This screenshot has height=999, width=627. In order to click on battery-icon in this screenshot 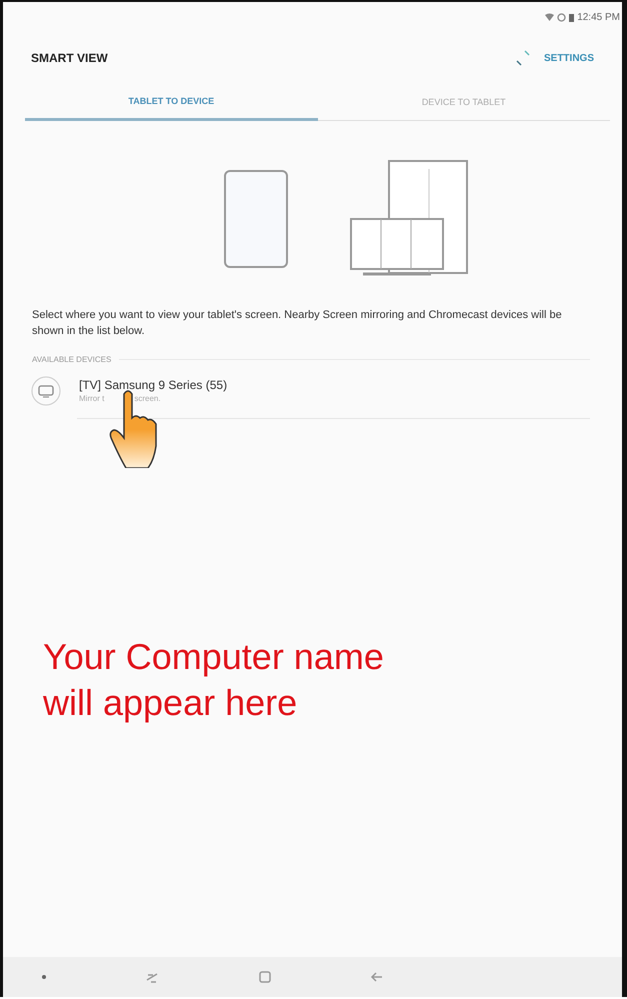, I will do `click(571, 17)`.